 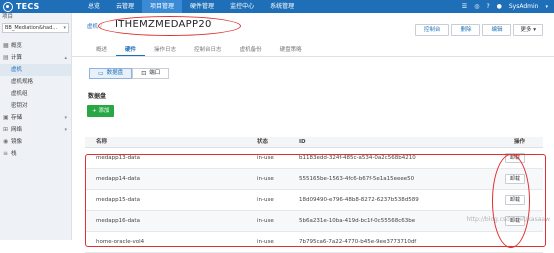 What do you see at coordinates (389, 142) in the screenshot?
I see `column-header-id: ID` at bounding box center [389, 142].